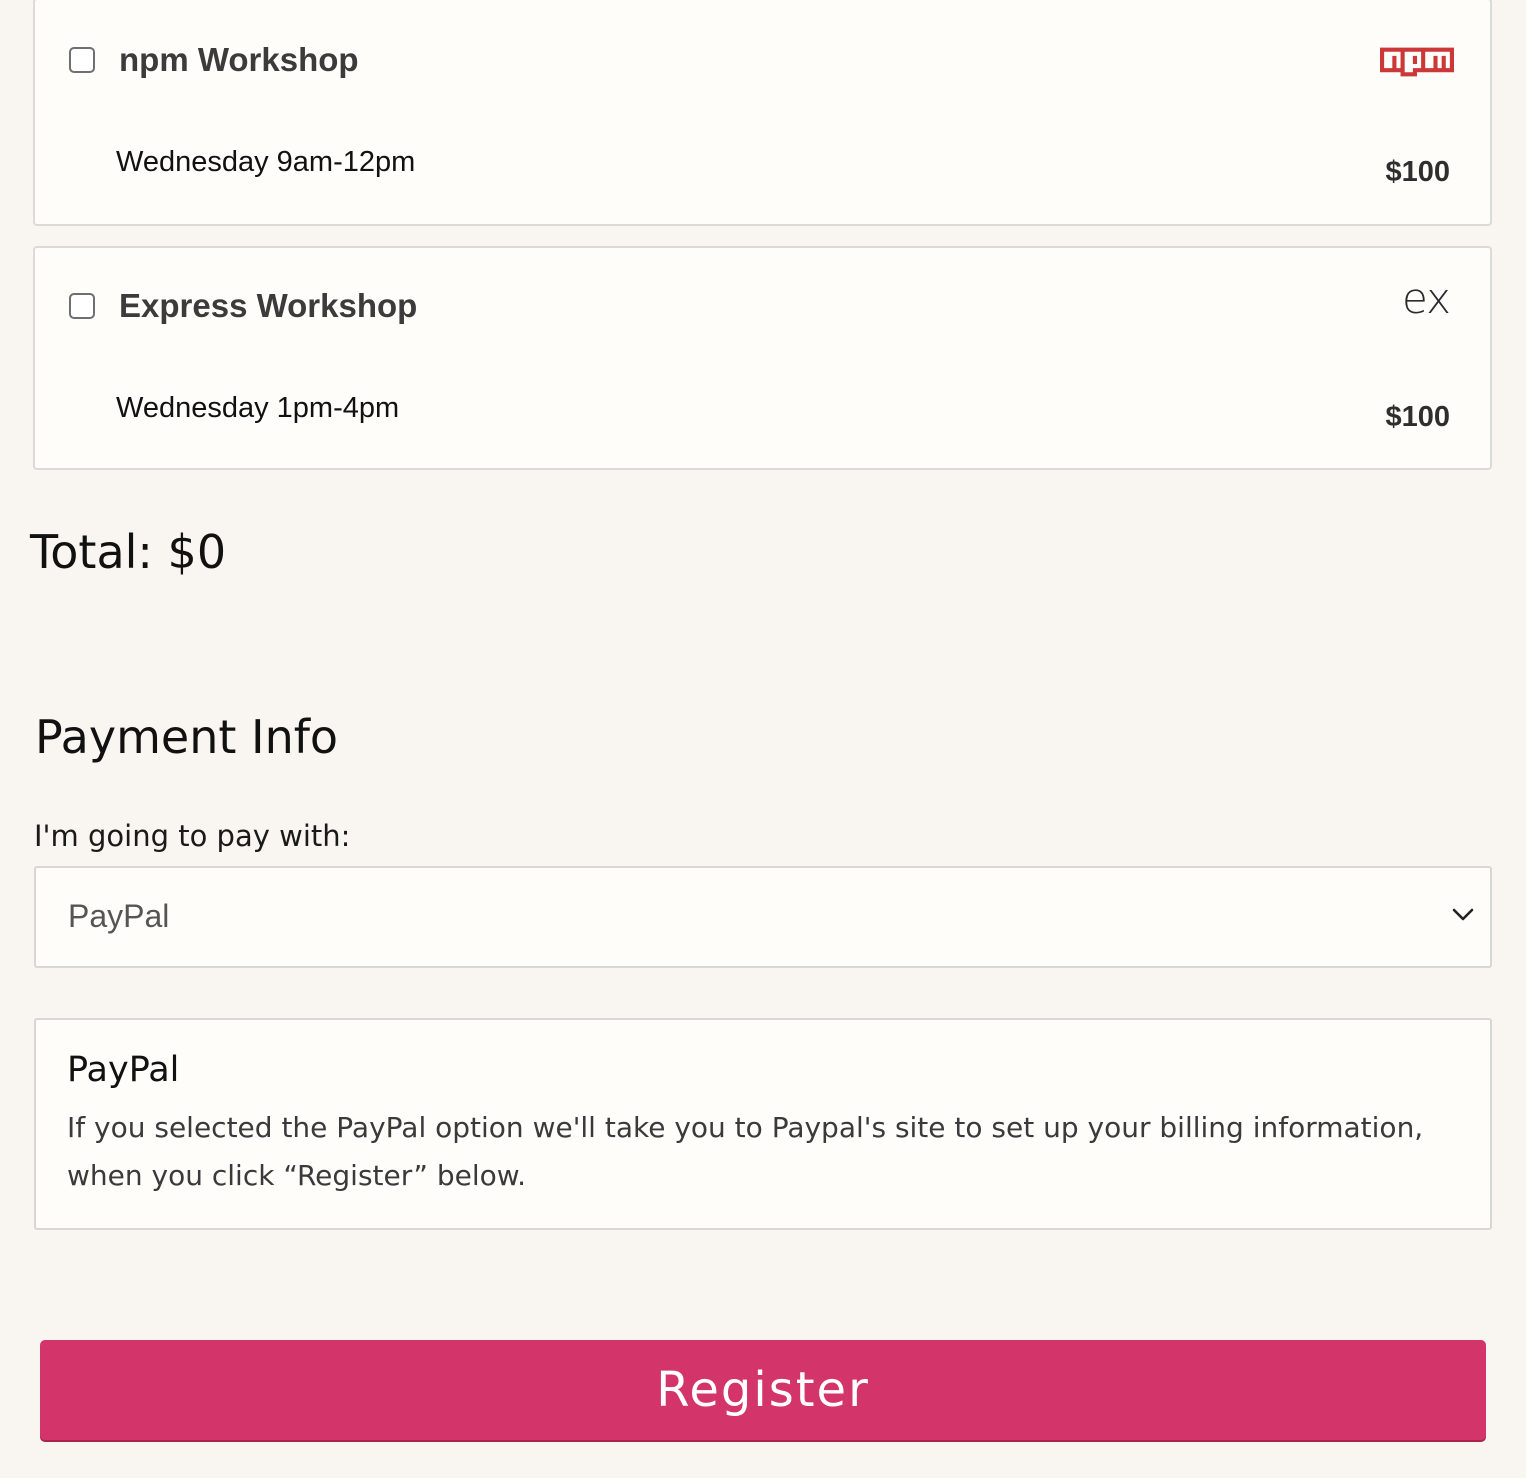 This screenshot has width=1526, height=1478. What do you see at coordinates (1417, 62) in the screenshot?
I see `npm-logo-icon` at bounding box center [1417, 62].